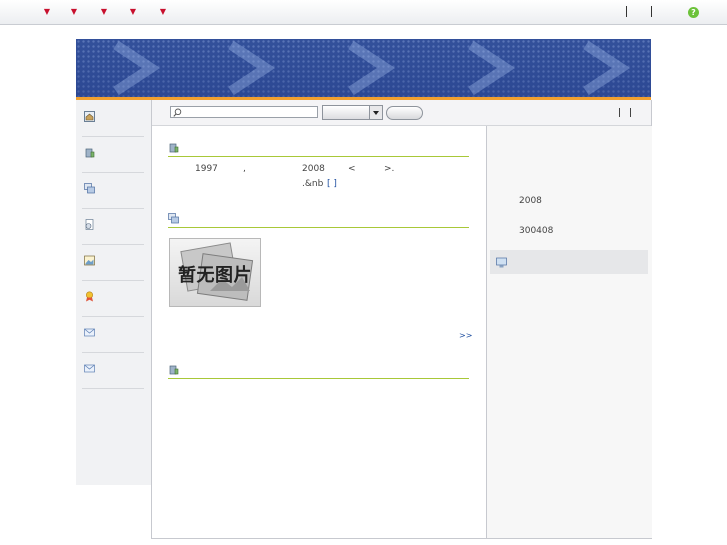 This screenshot has width=727, height=545. What do you see at coordinates (352, 112) in the screenshot?
I see `search-category-select` at bounding box center [352, 112].